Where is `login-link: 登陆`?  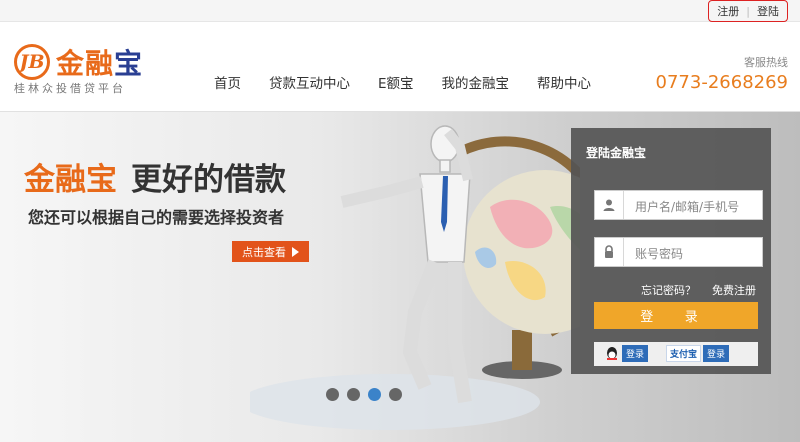
login-link: 登陆 is located at coordinates (768, 11).